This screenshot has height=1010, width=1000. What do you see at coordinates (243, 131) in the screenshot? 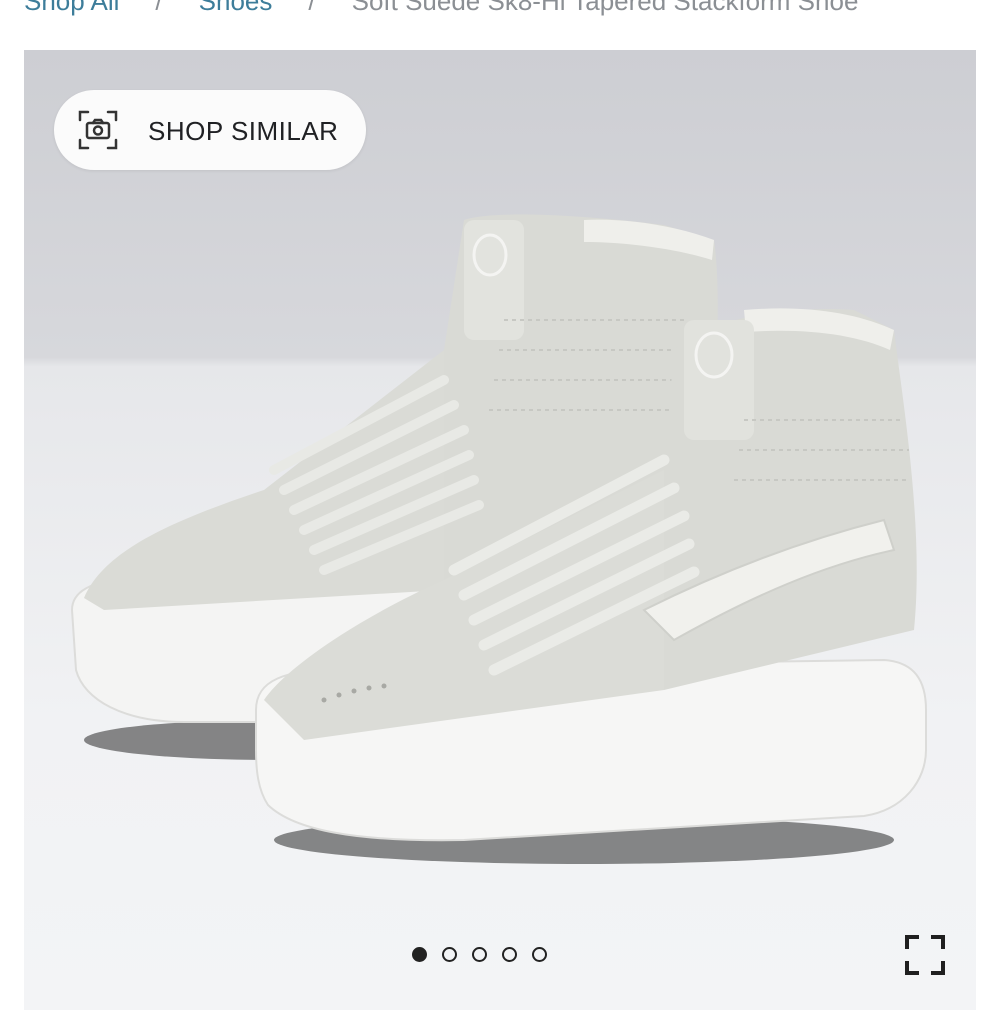
I see `shop-similar-label: SHOP SIMILAR` at bounding box center [243, 131].